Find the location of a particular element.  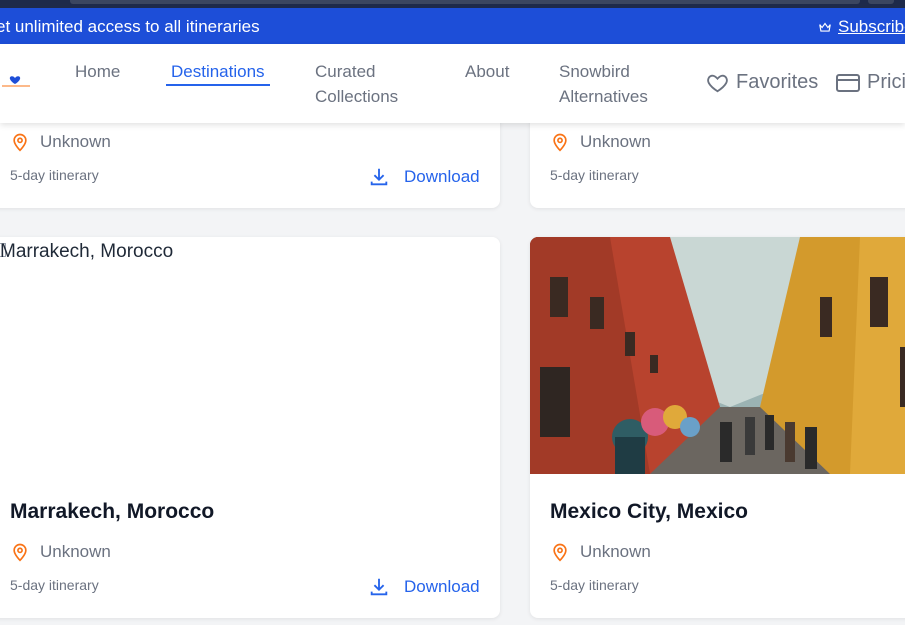

heart-icon is located at coordinates (717, 83).